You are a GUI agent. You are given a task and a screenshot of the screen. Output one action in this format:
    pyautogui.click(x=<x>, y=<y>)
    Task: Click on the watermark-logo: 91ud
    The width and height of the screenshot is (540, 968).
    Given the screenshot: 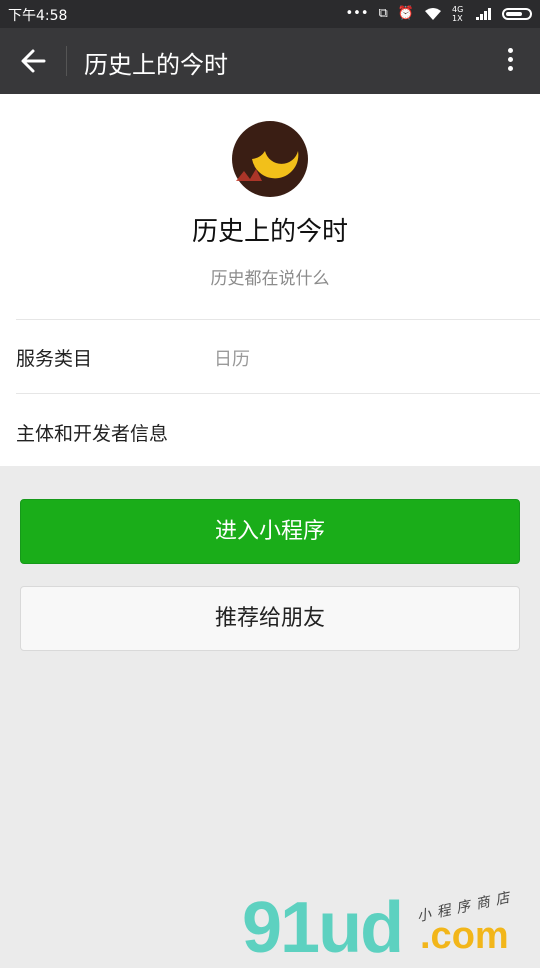 What is the action you would take?
    pyautogui.click(x=323, y=928)
    